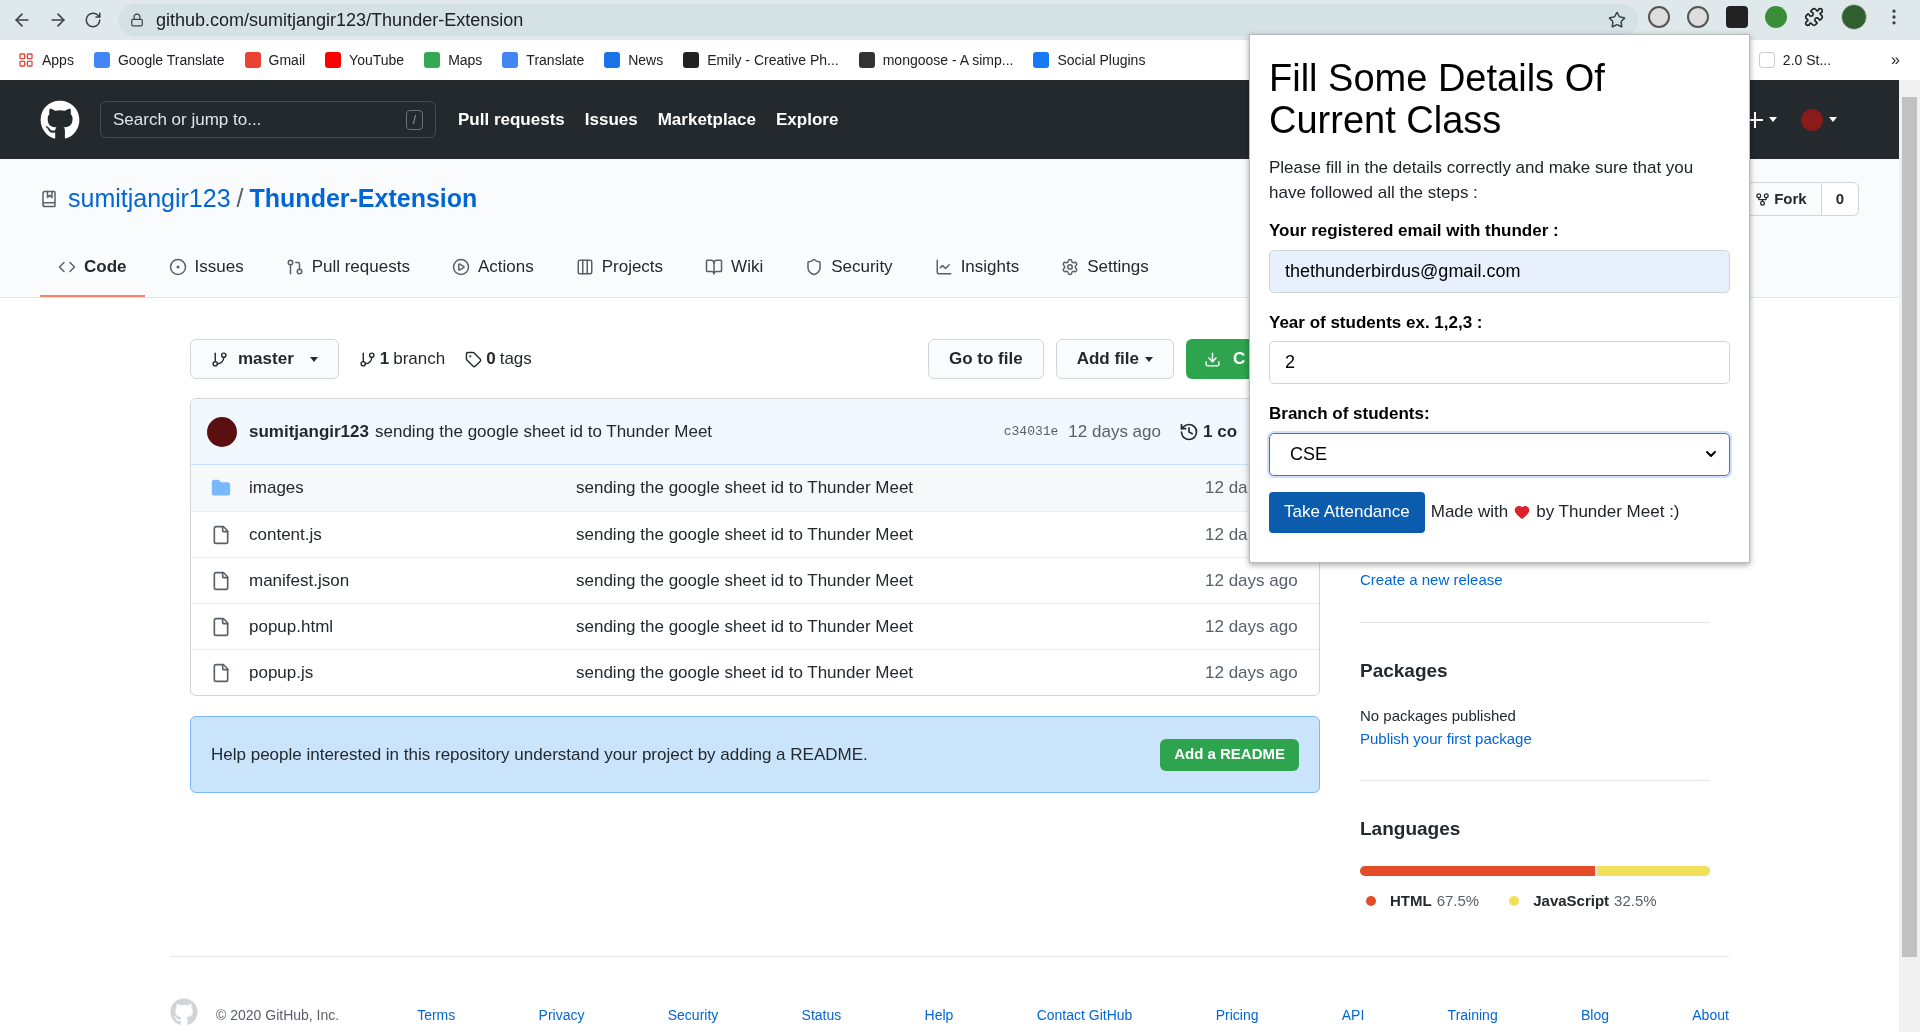  Describe the element at coordinates (1617, 20) in the screenshot. I see `bookmark-star-icon` at that location.